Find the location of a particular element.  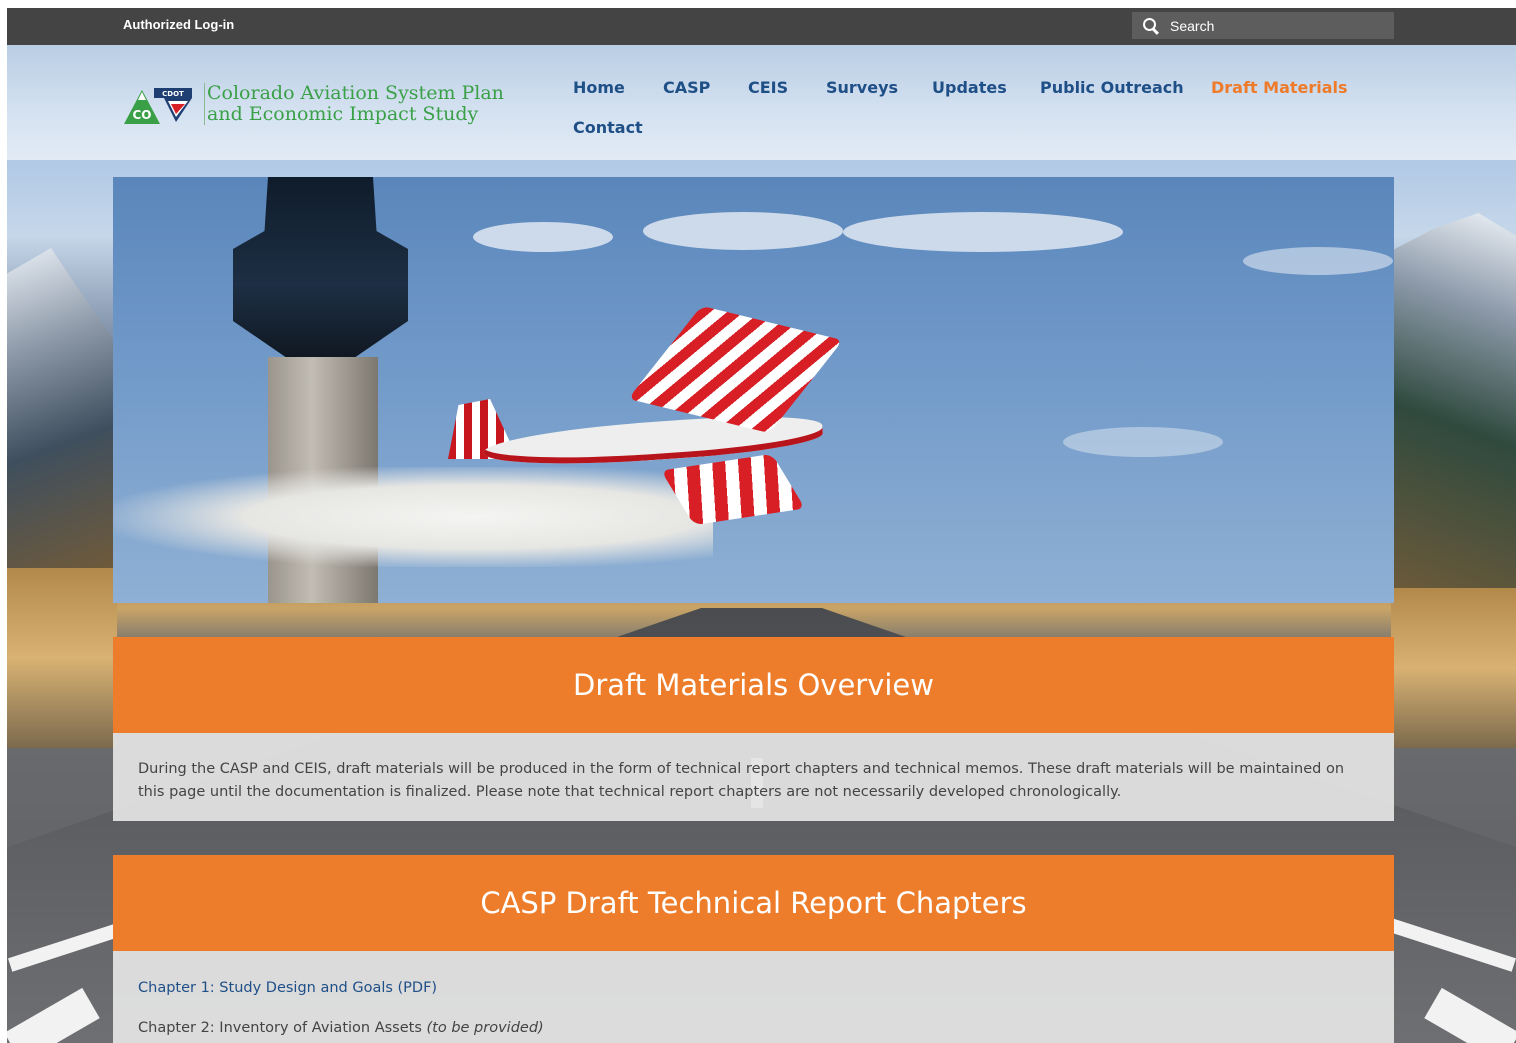

background-mountains-left is located at coordinates (62, 408).